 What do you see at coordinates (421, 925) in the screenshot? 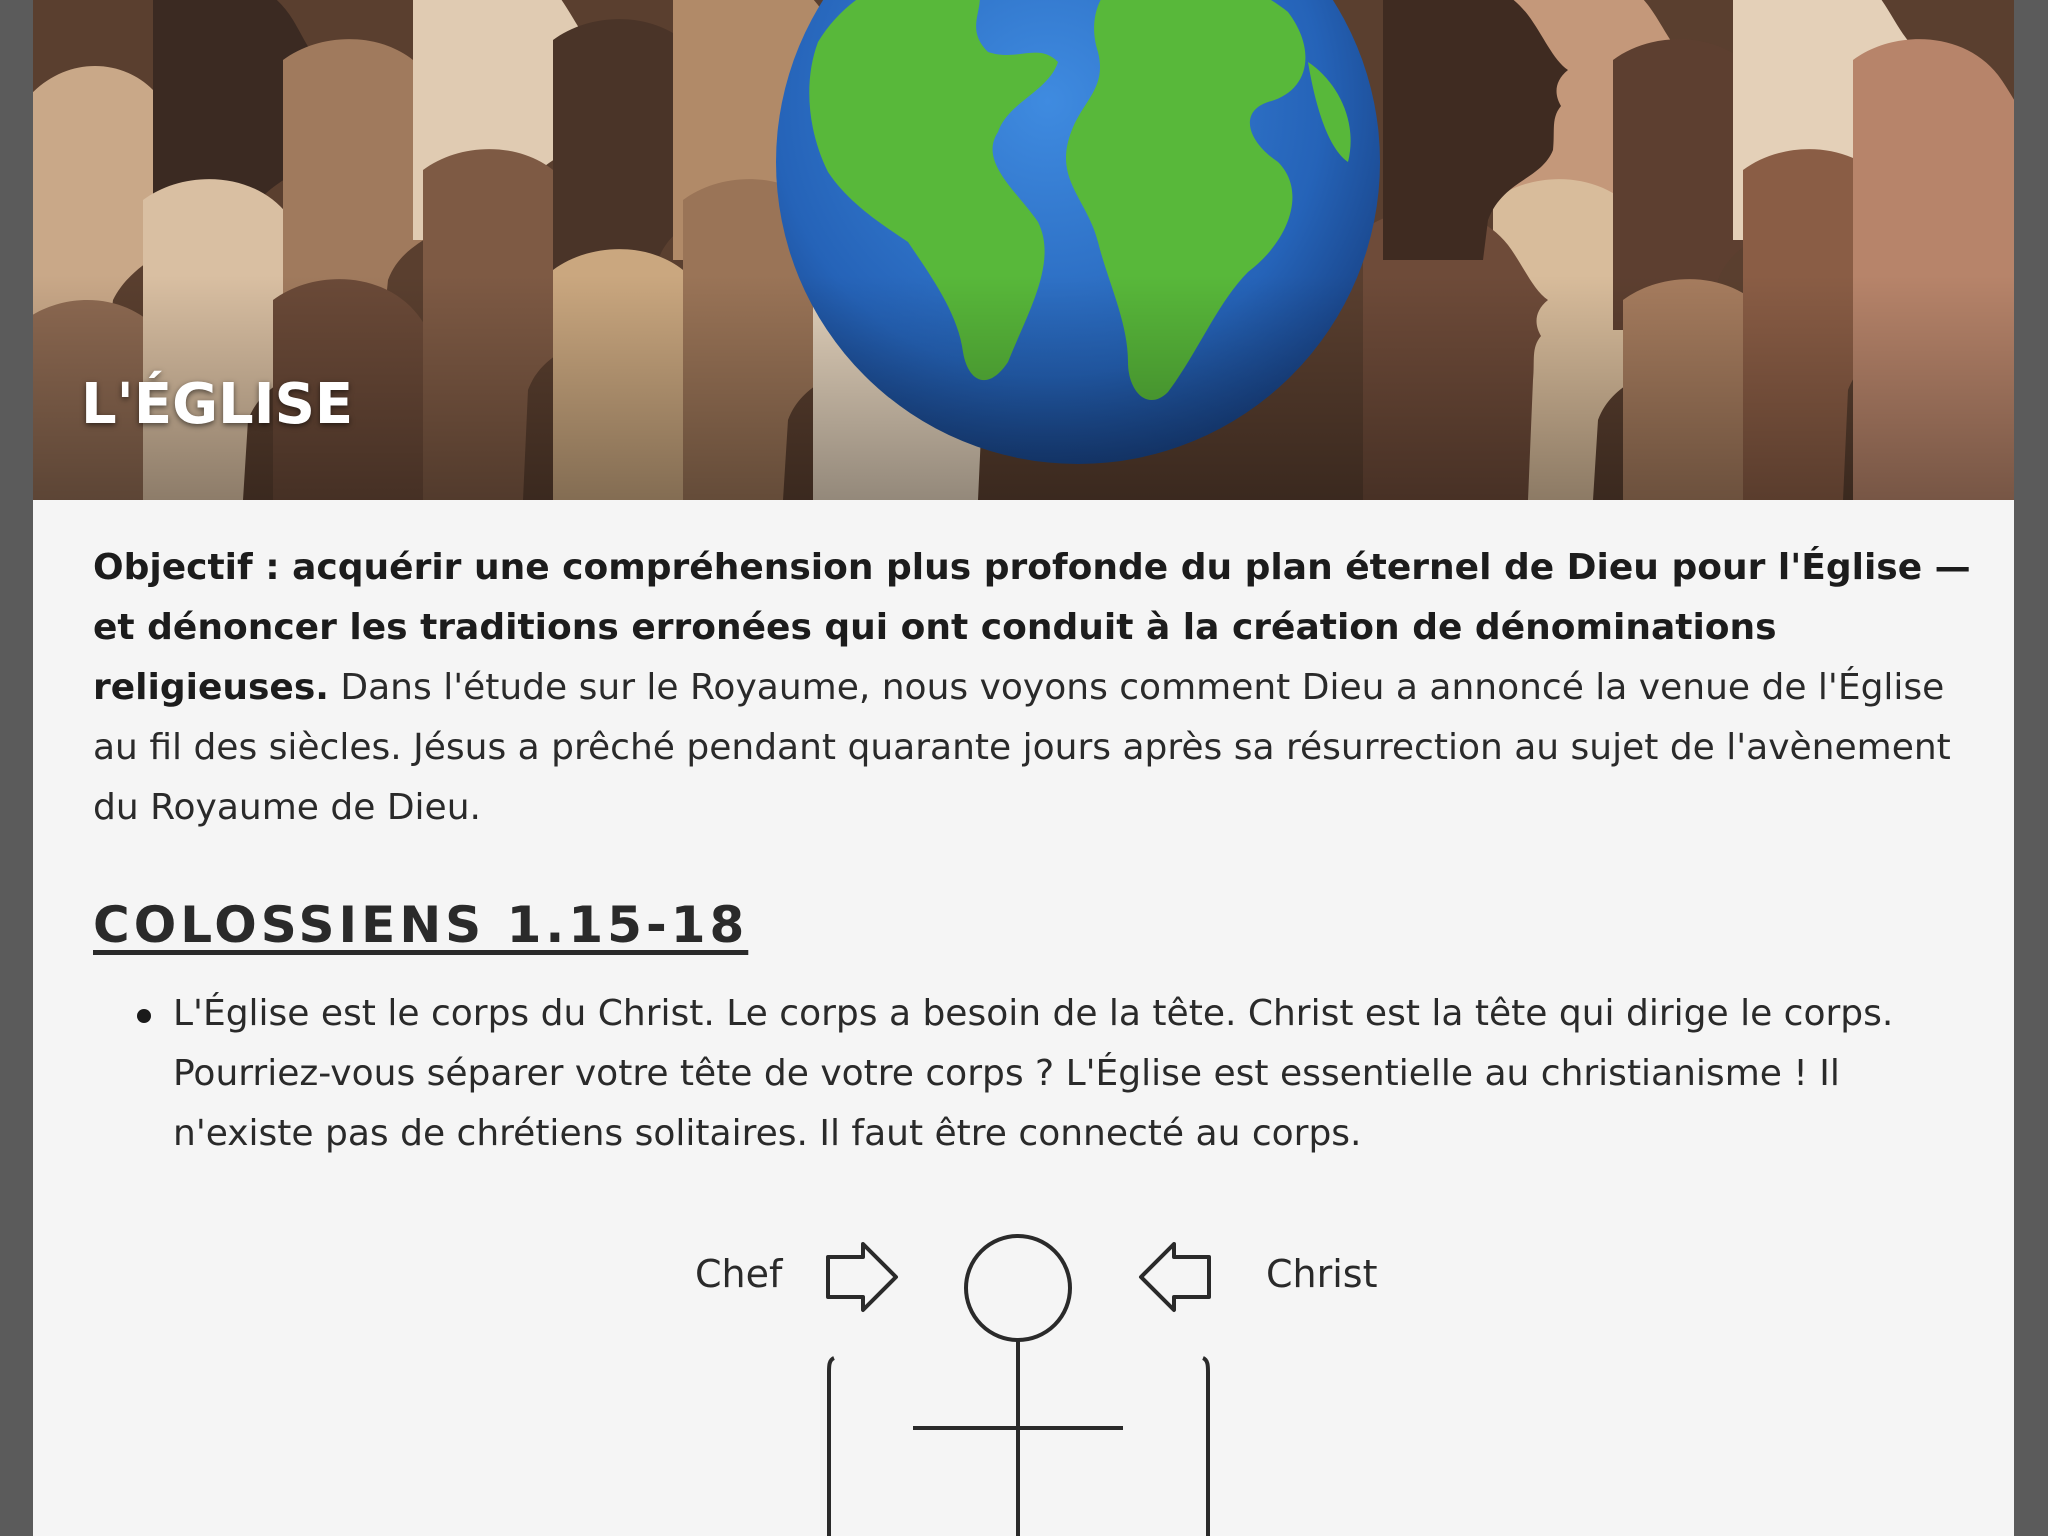
I see `section-heading: COLOSSIENS 1.15-18` at bounding box center [421, 925].